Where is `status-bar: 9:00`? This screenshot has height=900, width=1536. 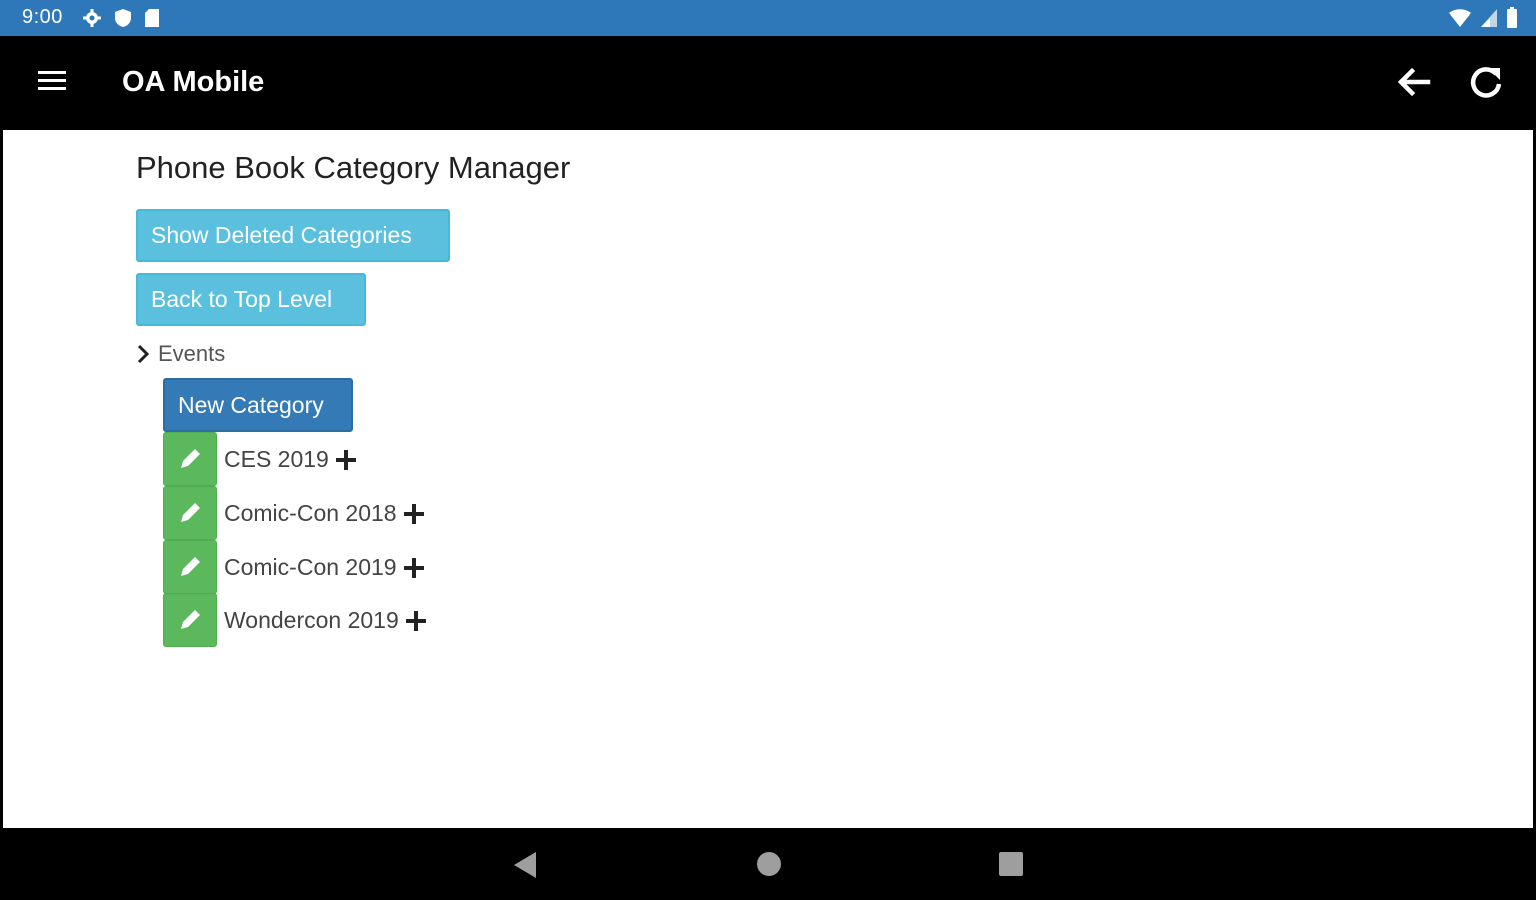
status-bar: 9:00 is located at coordinates (768, 18).